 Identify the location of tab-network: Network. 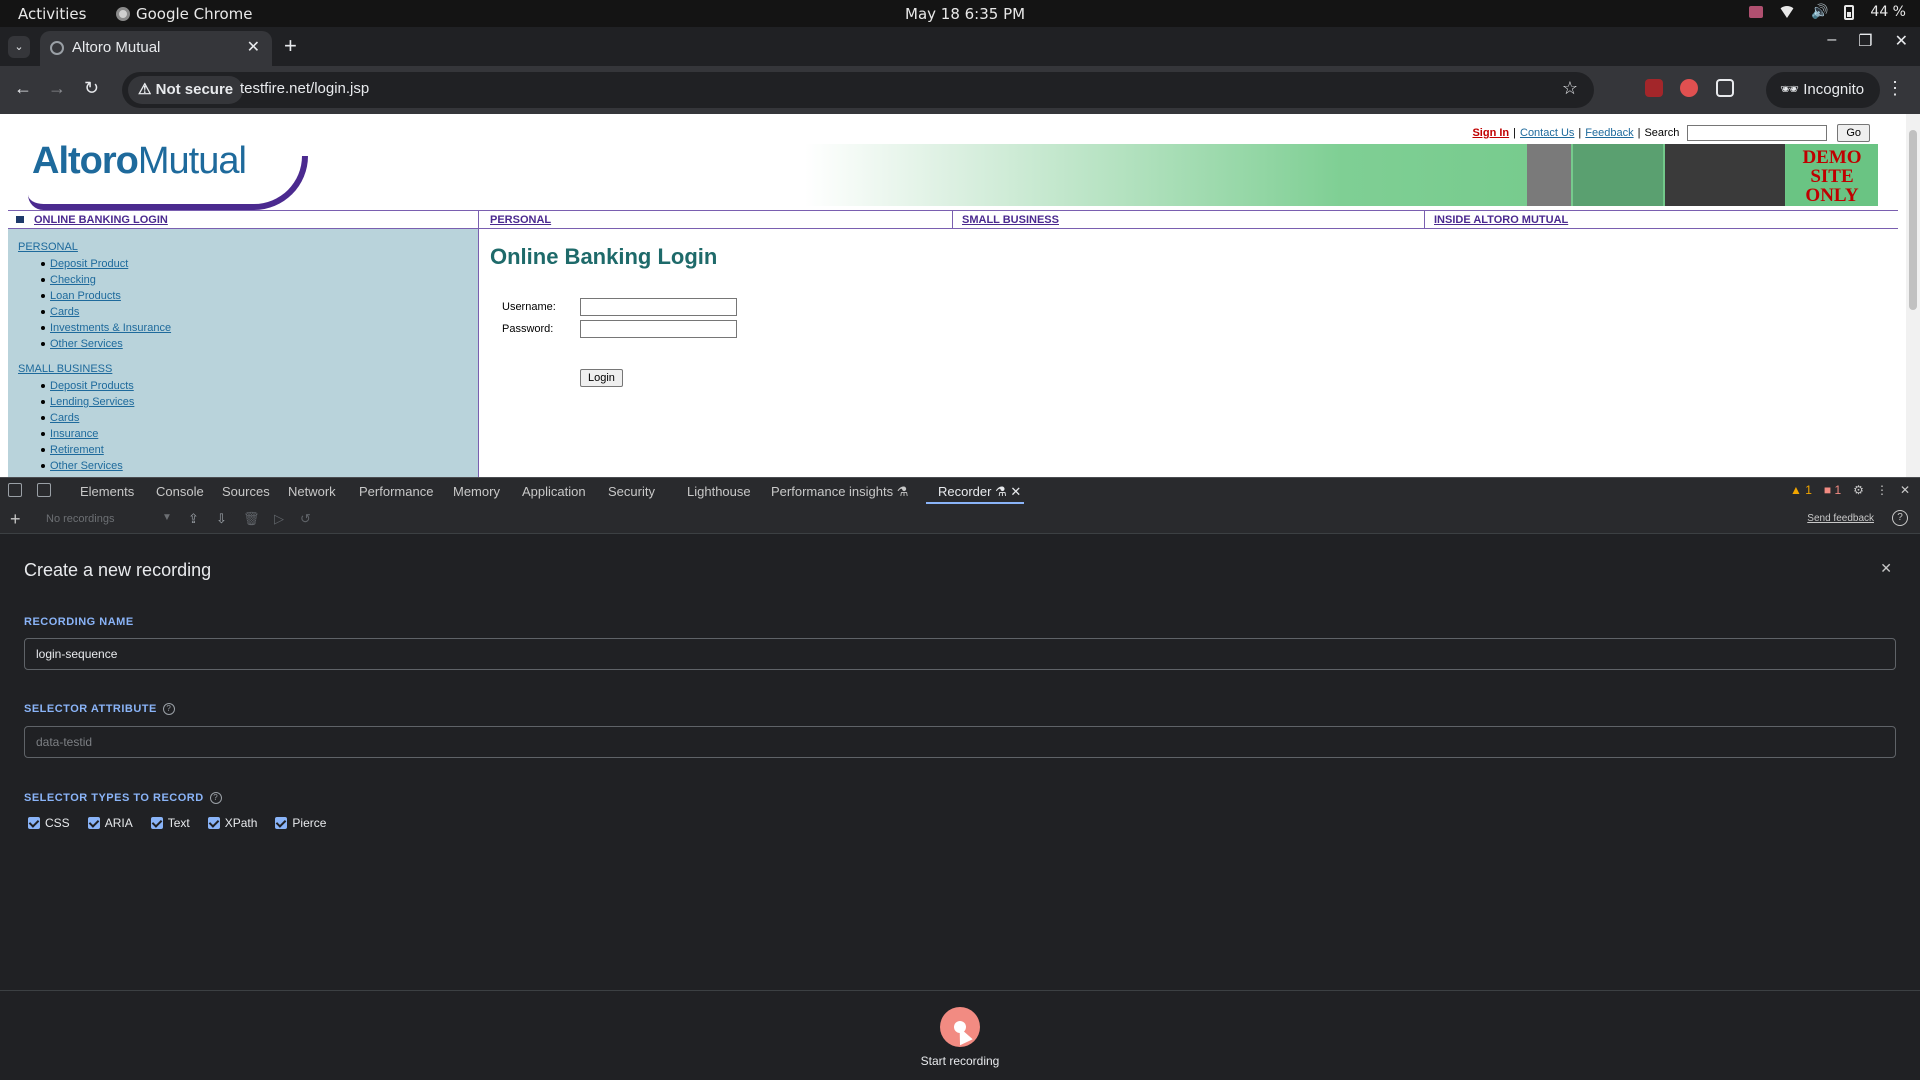
(312, 491).